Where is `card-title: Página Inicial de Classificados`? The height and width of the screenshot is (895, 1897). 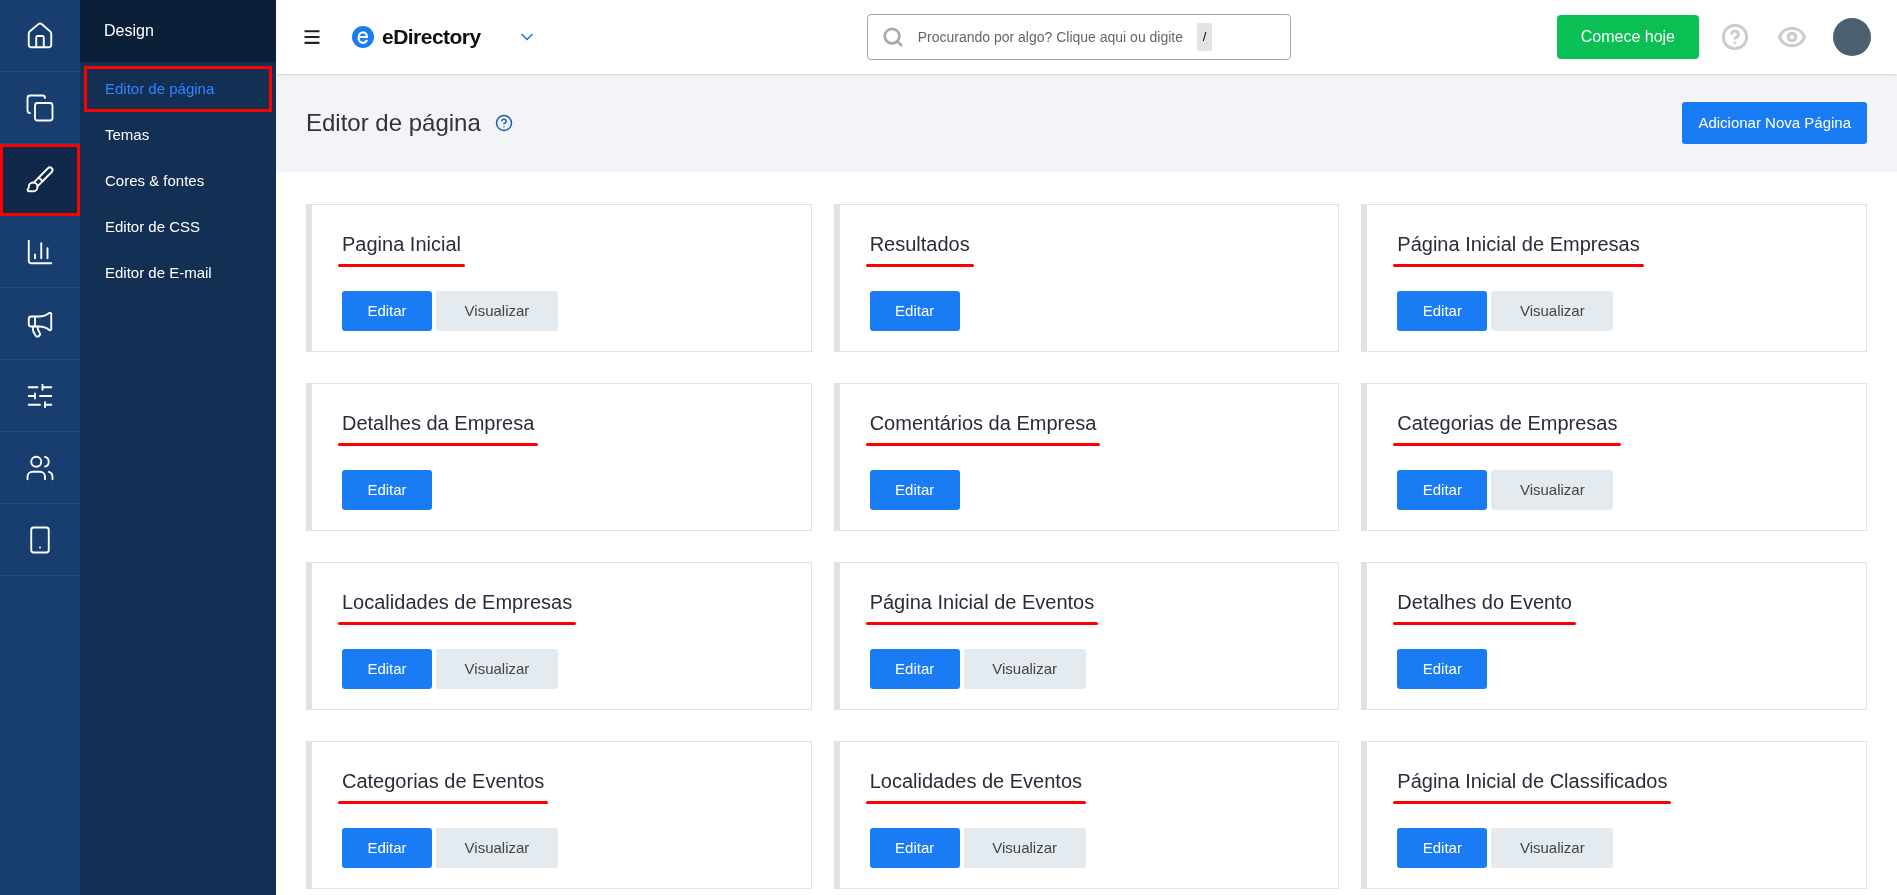
card-title: Página Inicial de Classificados is located at coordinates (1532, 781).